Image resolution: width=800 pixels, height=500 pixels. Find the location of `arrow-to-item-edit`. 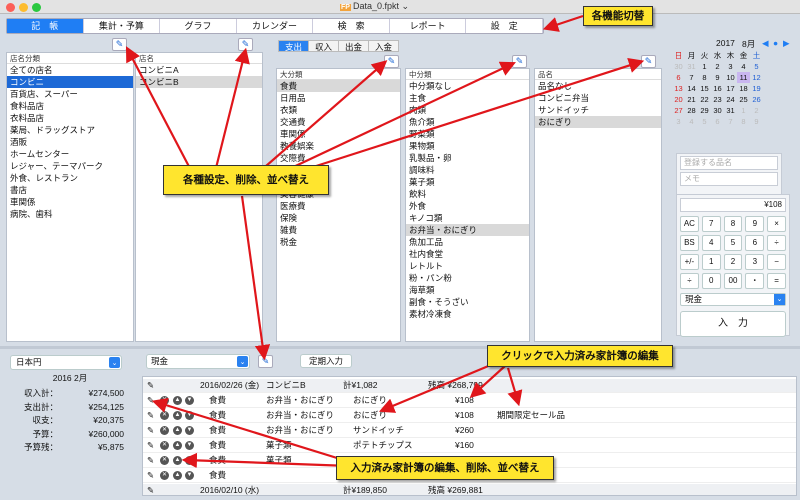

arrow-to-item-edit is located at coordinates (464, 118).